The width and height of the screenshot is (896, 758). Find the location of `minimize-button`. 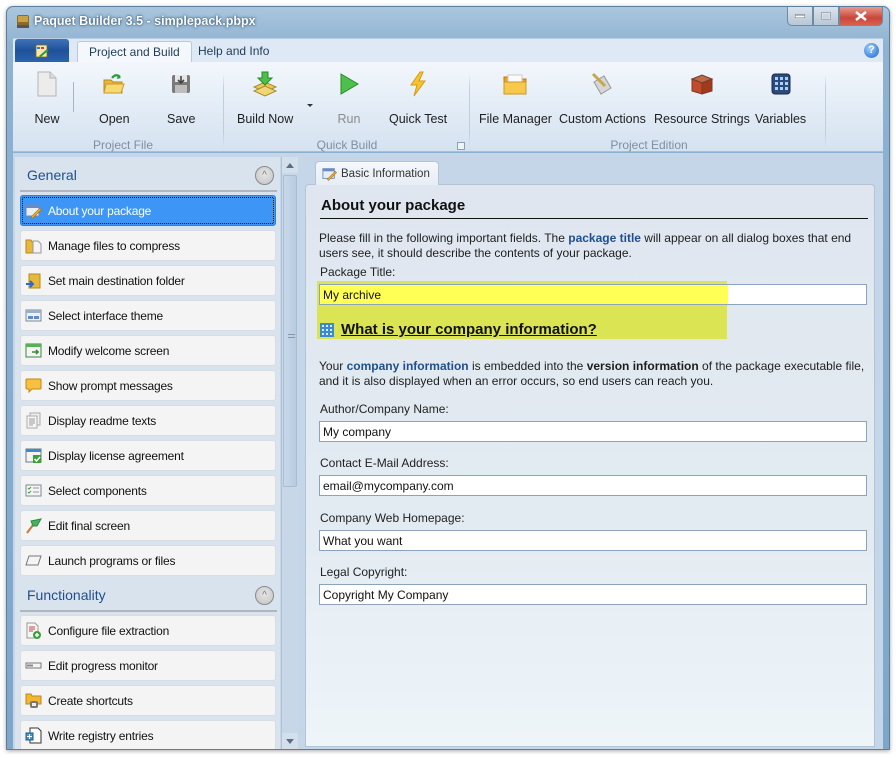

minimize-button is located at coordinates (800, 16).